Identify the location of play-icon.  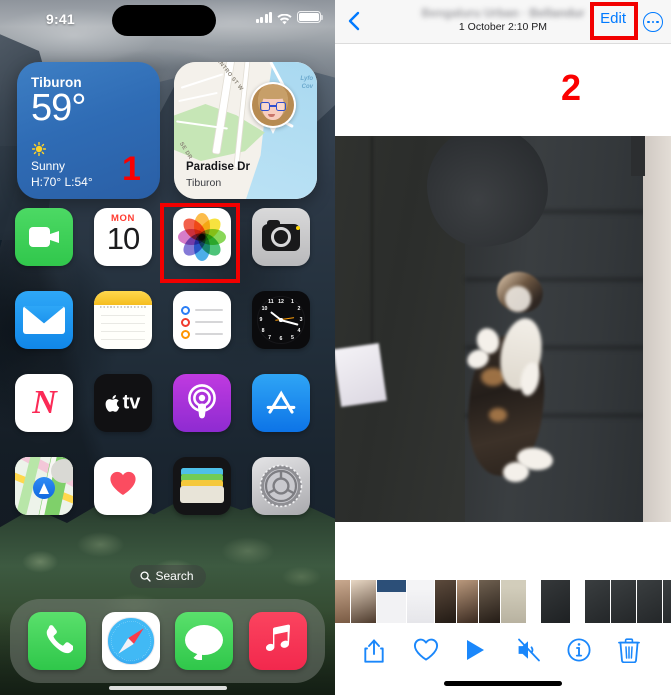
(477, 651).